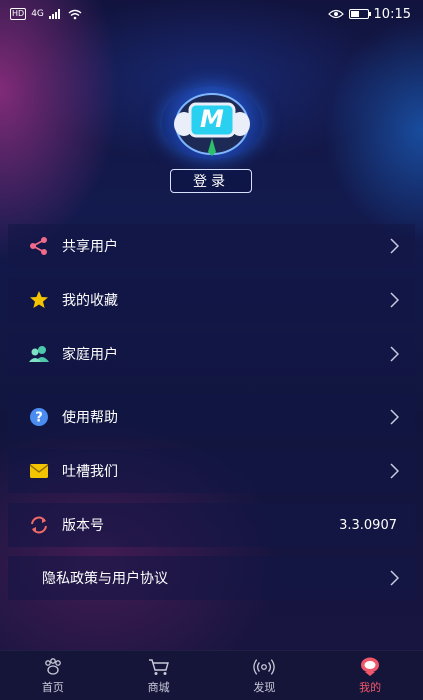 The width and height of the screenshot is (423, 700). Describe the element at coordinates (211, 471) in the screenshot. I see `menu-item-feedback: 吐槽我们` at that location.